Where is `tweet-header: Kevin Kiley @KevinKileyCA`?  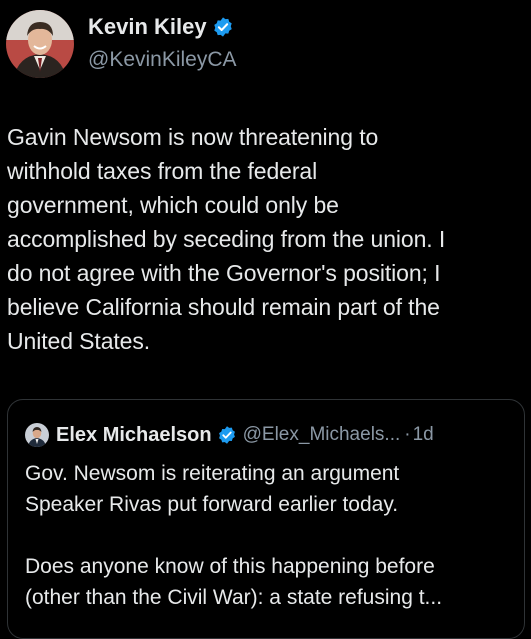 tweet-header: Kevin Kiley @KevinKileyCA is located at coordinates (266, 45).